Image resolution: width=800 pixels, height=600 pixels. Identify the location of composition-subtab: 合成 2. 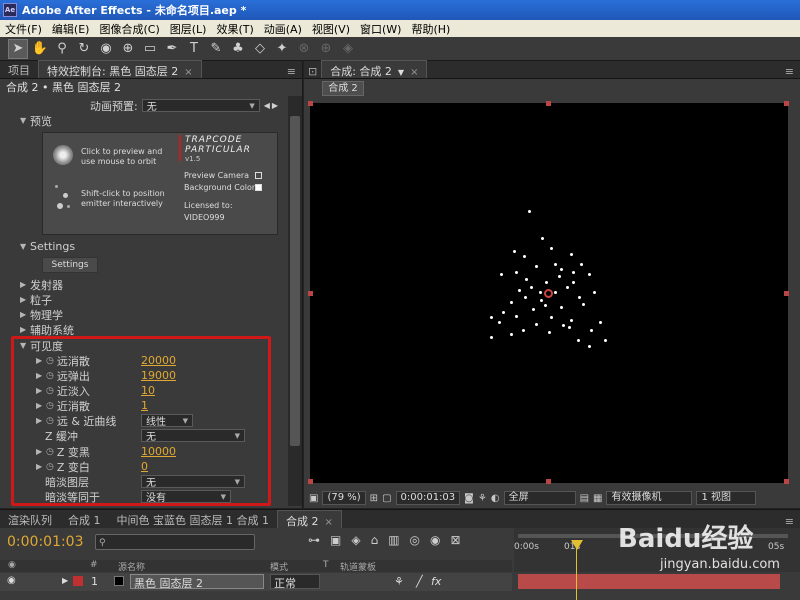
(343, 88).